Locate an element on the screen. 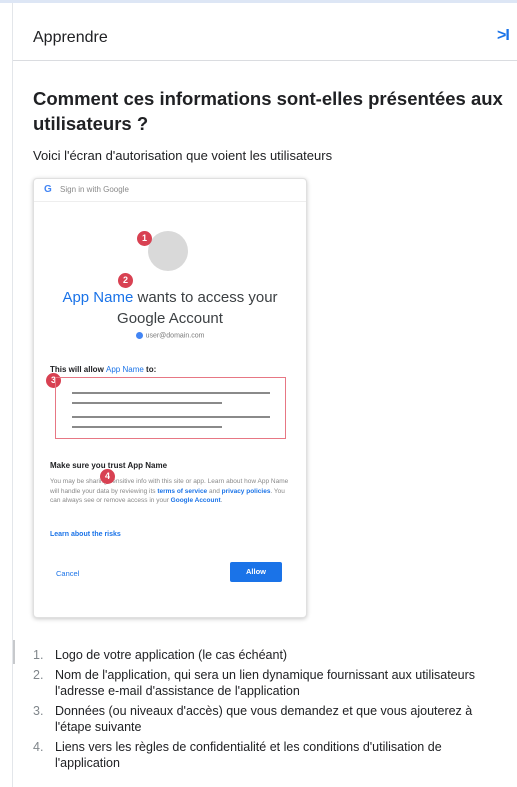 The image size is (517, 787). app-logo-placeholder is located at coordinates (168, 251).